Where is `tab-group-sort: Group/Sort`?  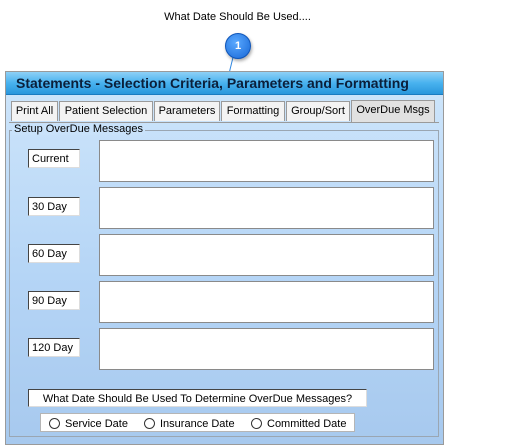
tab-group-sort: Group/Sort is located at coordinates (318, 111).